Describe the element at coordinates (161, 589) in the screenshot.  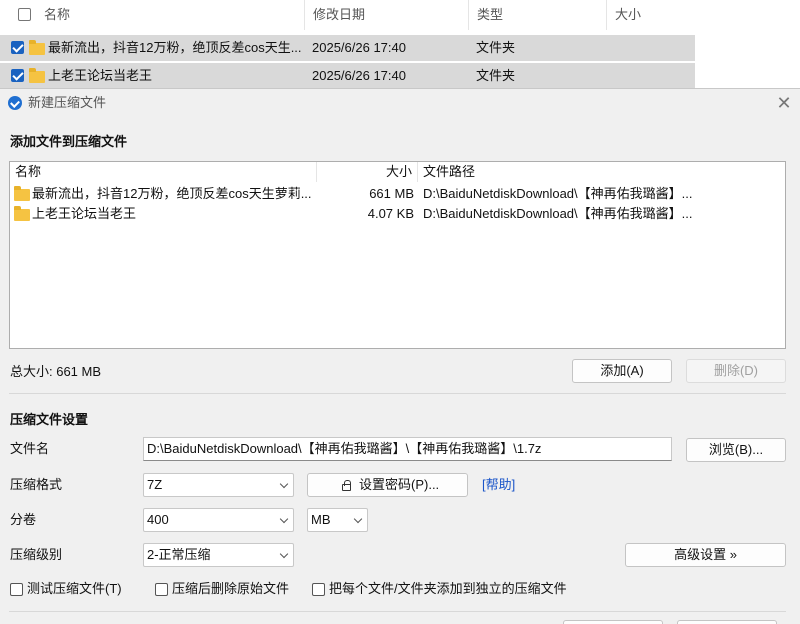
I see `delete-after-checkbox` at that location.